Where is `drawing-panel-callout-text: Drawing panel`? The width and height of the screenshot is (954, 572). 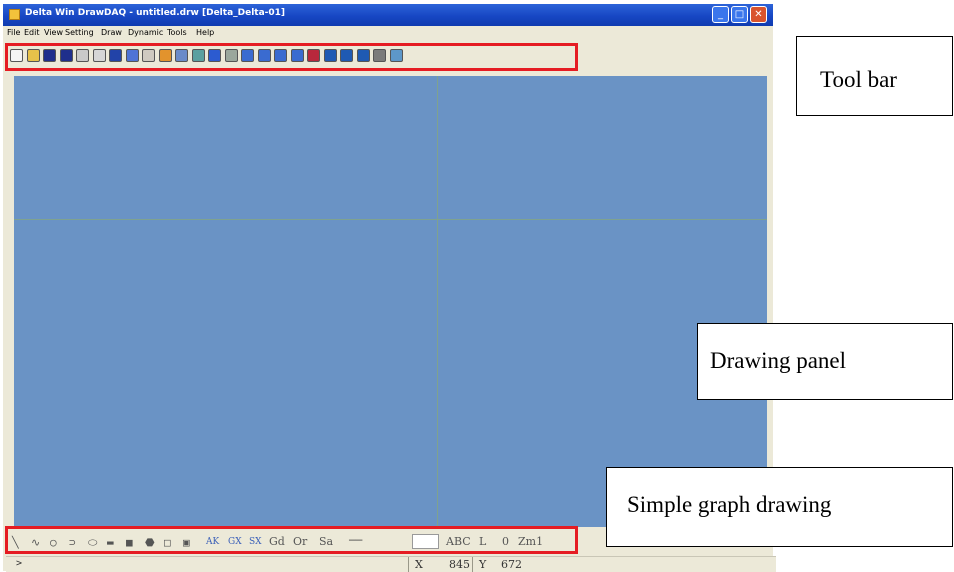
drawing-panel-callout-text: Drawing panel is located at coordinates (778, 360).